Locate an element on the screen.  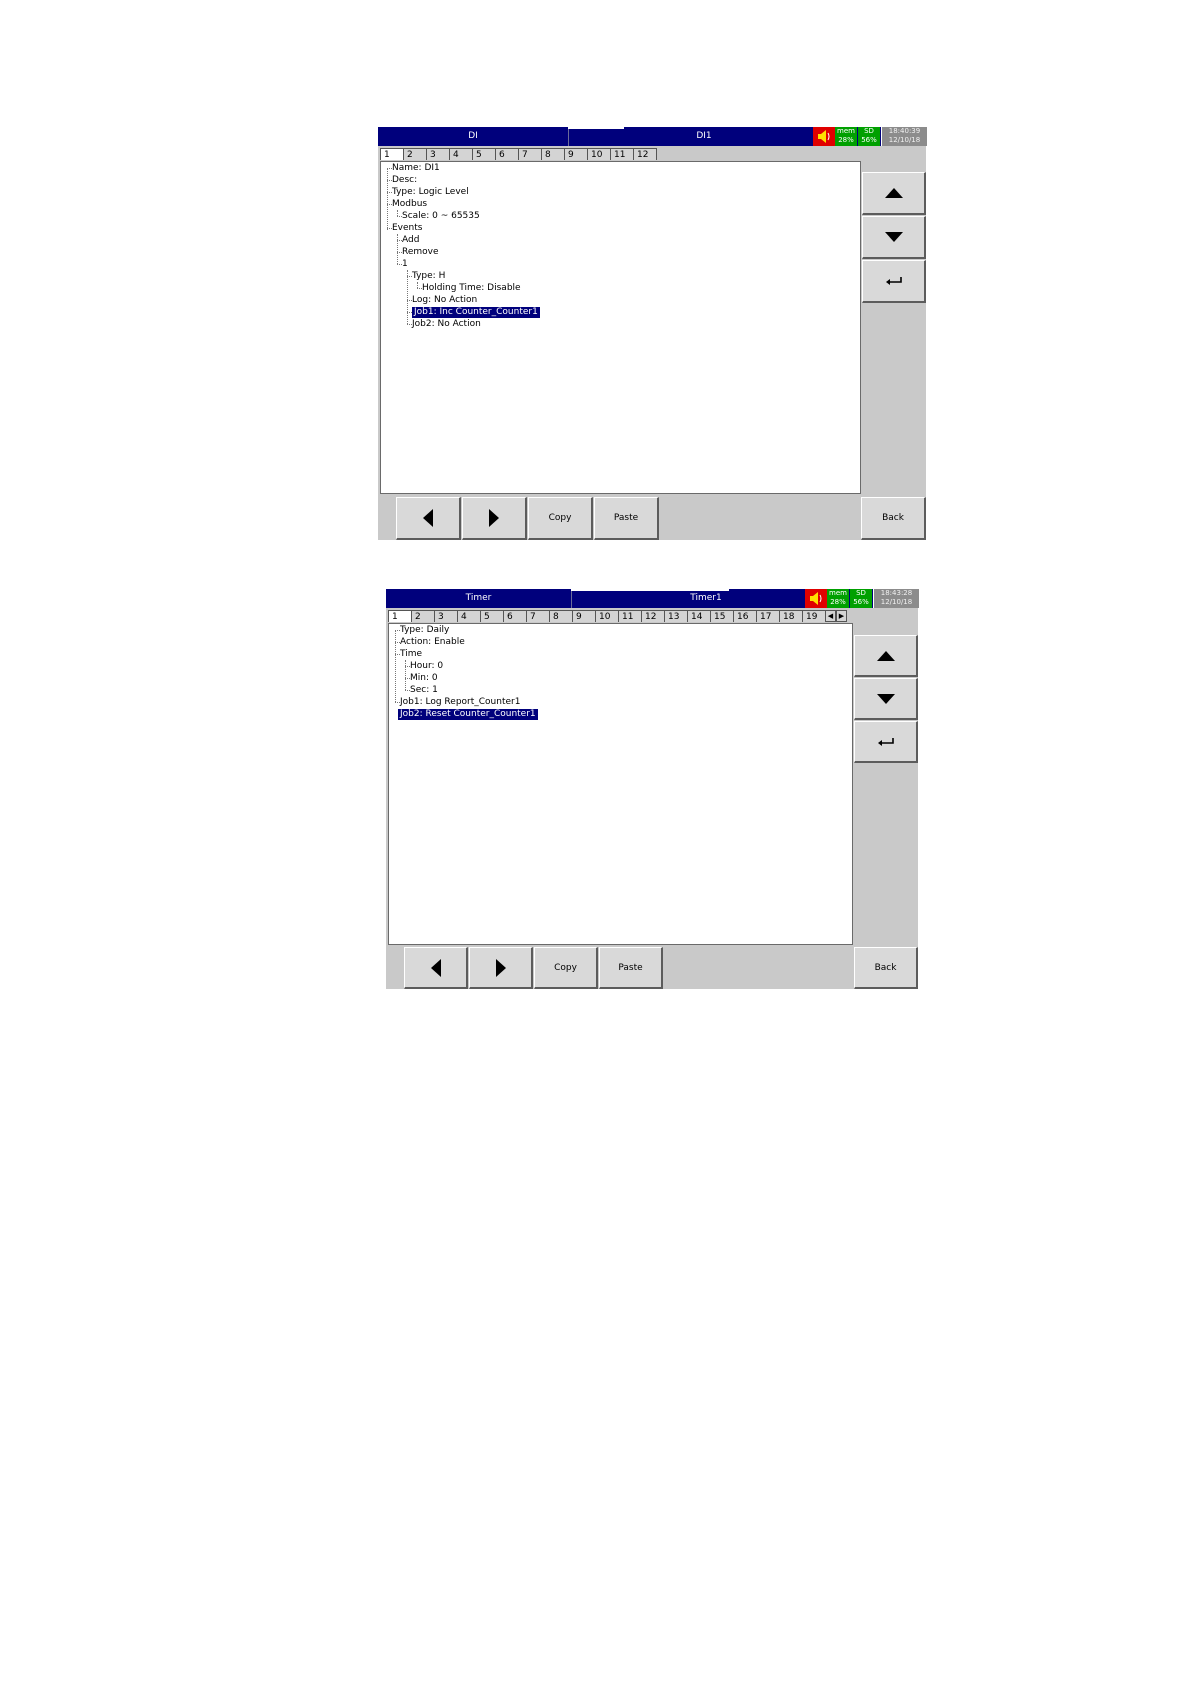
tree-node-event-1: 1 is located at coordinates (405, 264).